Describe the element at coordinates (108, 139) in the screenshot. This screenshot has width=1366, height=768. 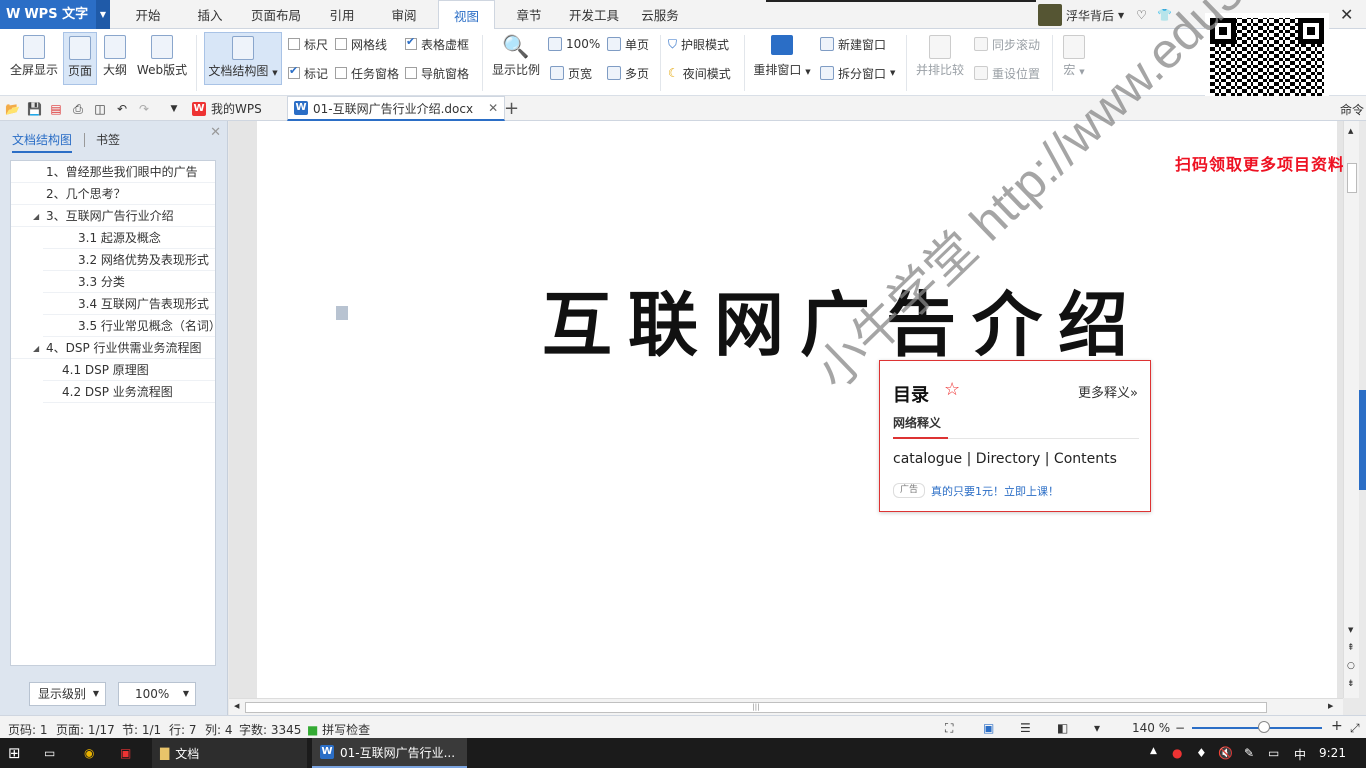
I see `tab-bookmarks: 书签` at that location.